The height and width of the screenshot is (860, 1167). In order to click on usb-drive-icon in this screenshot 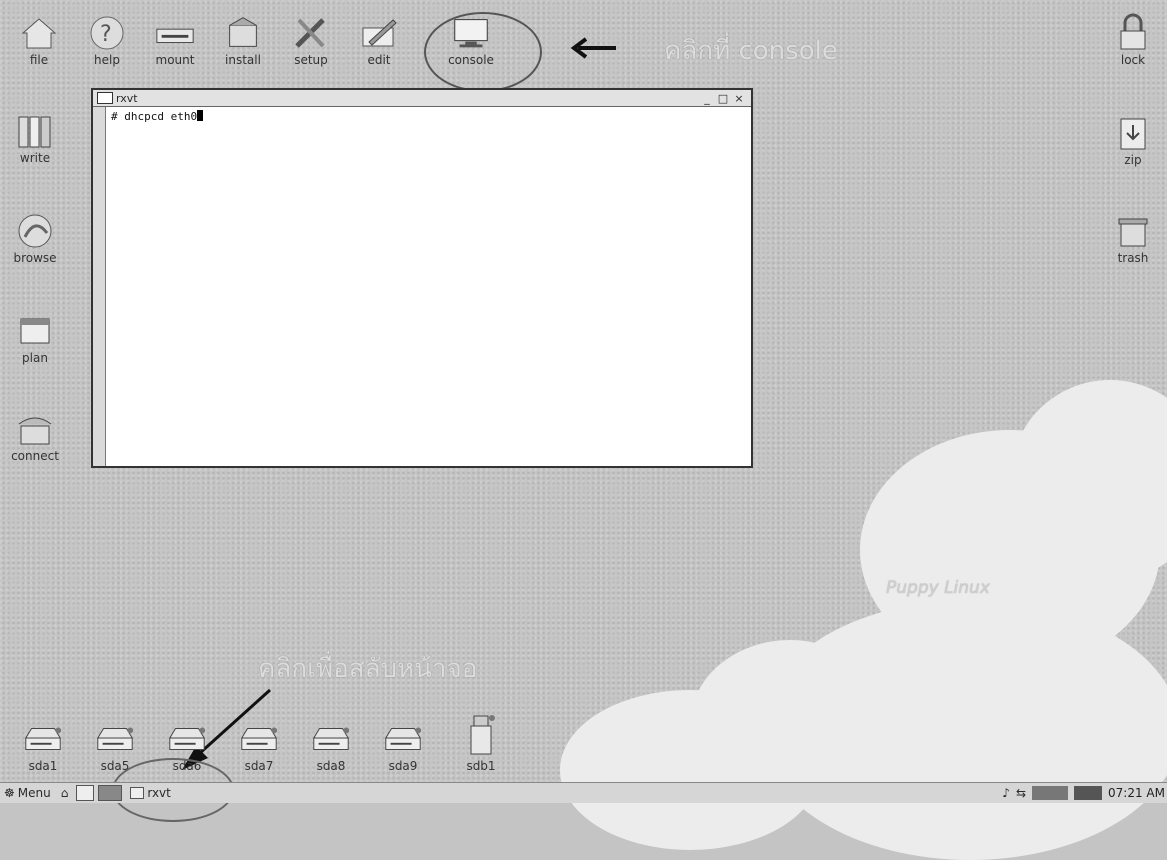, I will do `click(481, 735)`.